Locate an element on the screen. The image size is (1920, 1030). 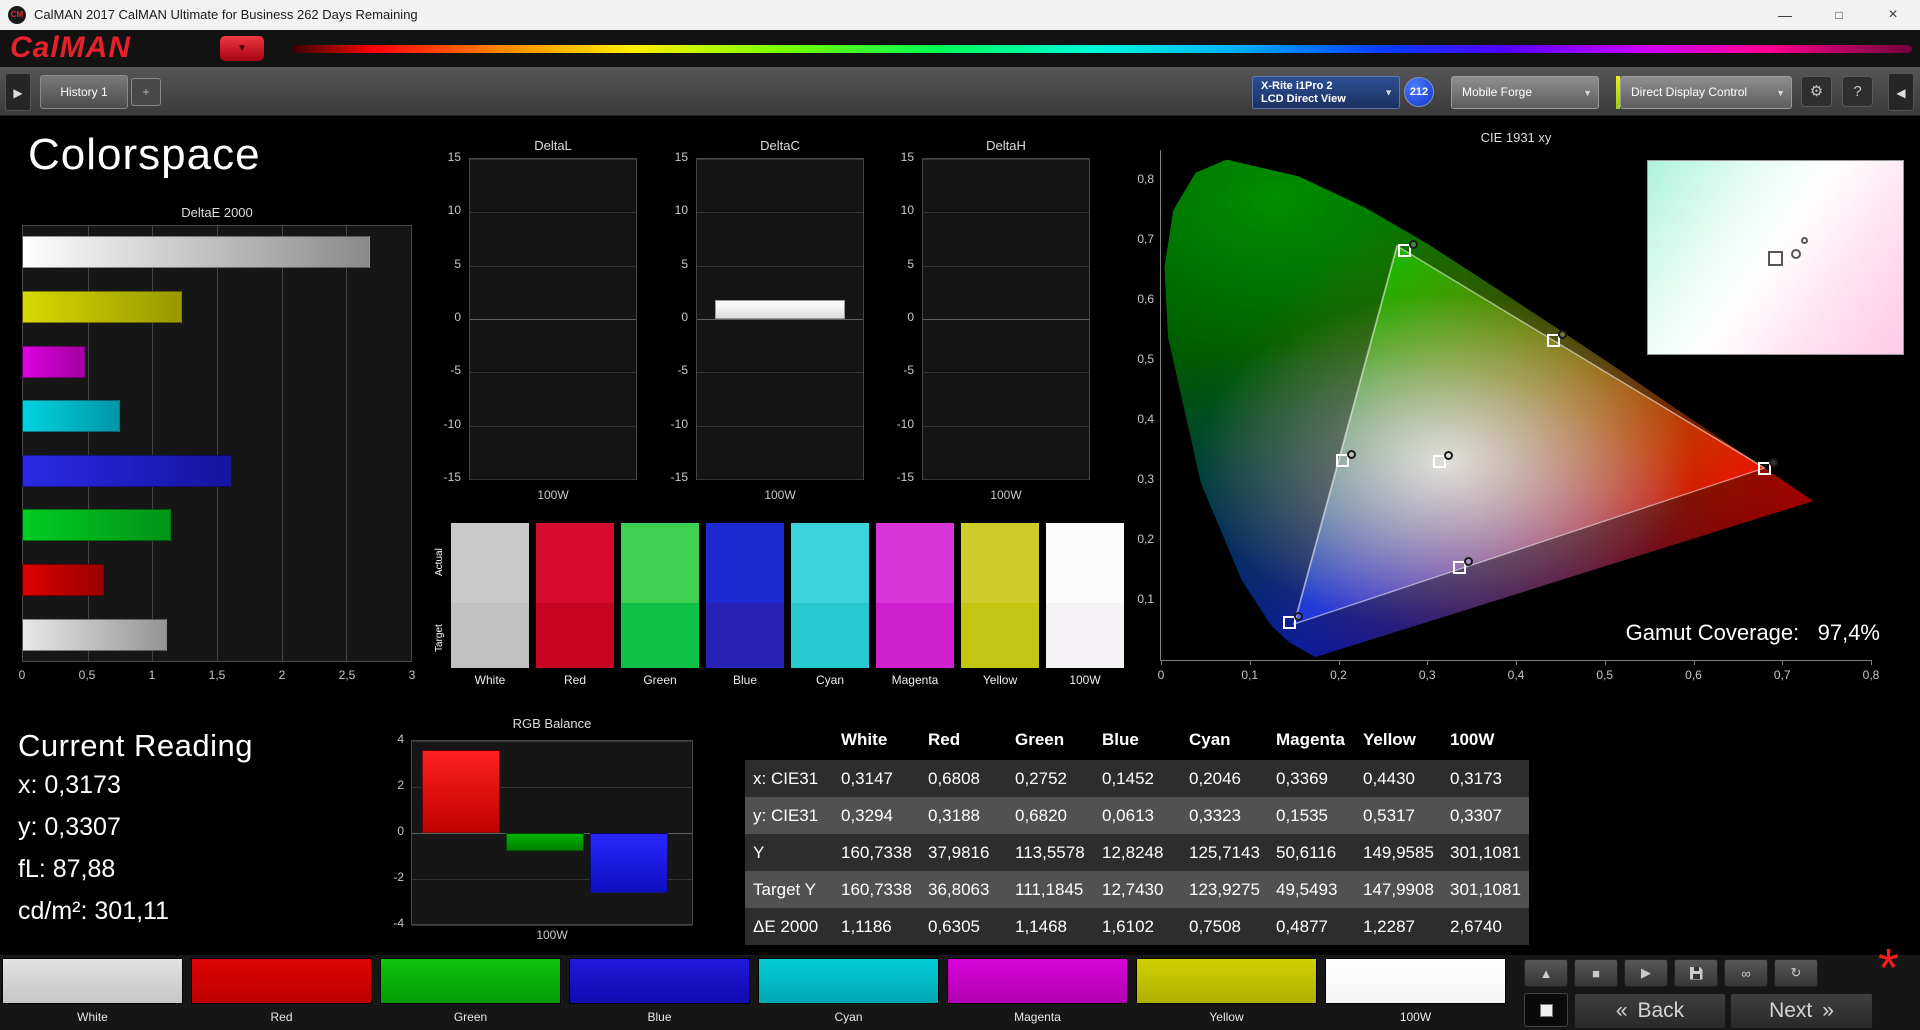
swatch-row-label-actual: Actual is located at coordinates (439, 562).